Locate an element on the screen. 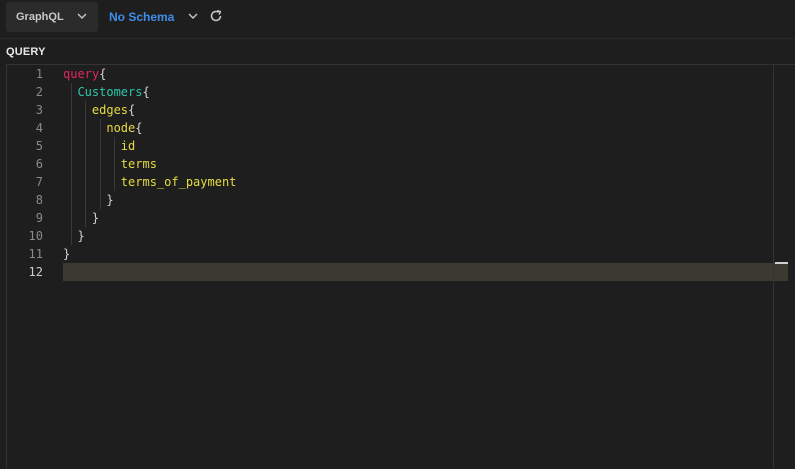  line-number: 2 is located at coordinates (39, 92).